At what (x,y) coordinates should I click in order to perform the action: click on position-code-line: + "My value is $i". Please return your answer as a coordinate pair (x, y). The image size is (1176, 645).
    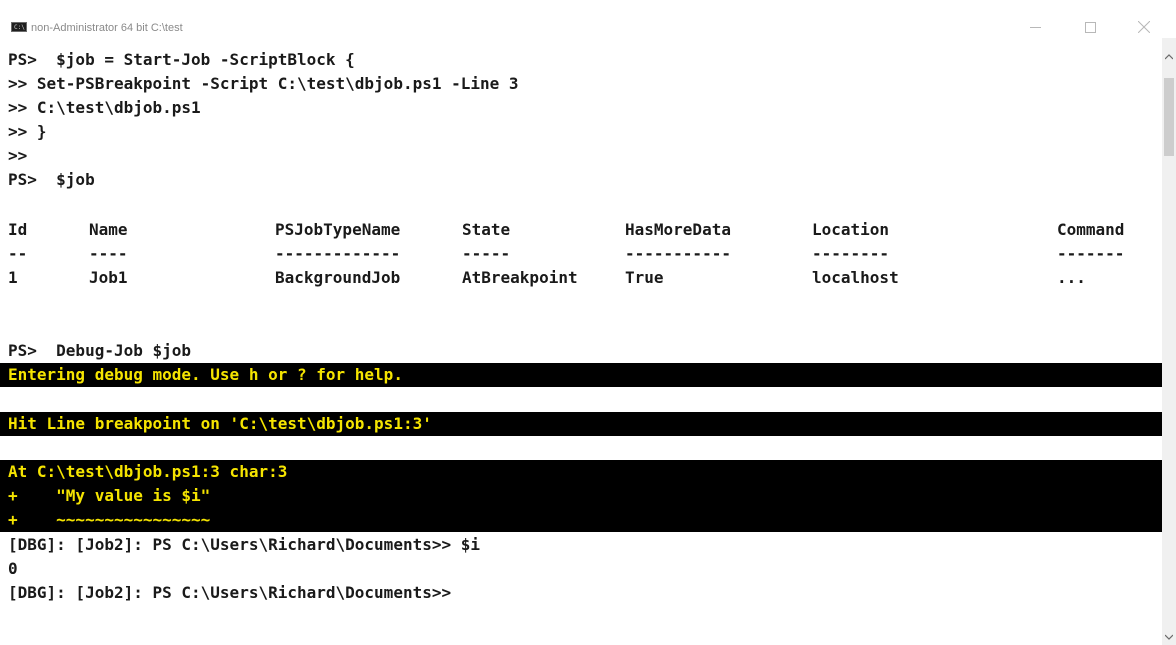
    Looking at the image, I should click on (109, 495).